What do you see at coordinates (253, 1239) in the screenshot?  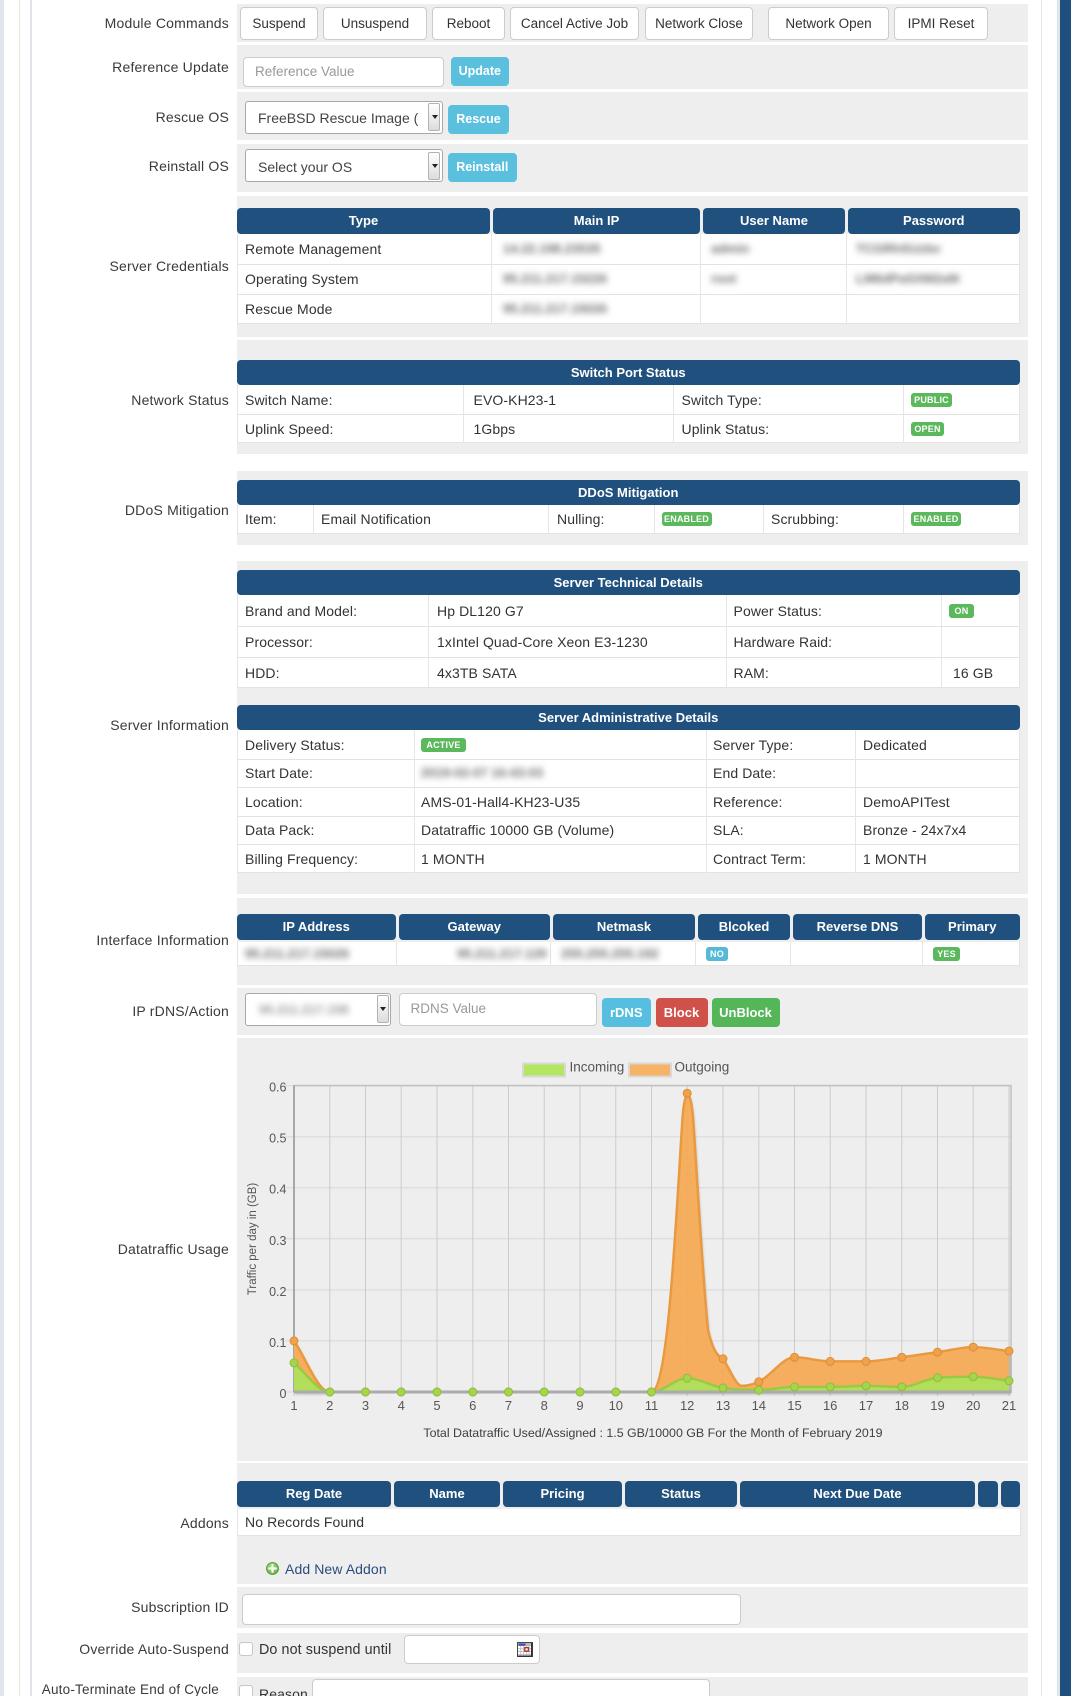 I see `svg-text: Traffic per day in (GB)` at bounding box center [253, 1239].